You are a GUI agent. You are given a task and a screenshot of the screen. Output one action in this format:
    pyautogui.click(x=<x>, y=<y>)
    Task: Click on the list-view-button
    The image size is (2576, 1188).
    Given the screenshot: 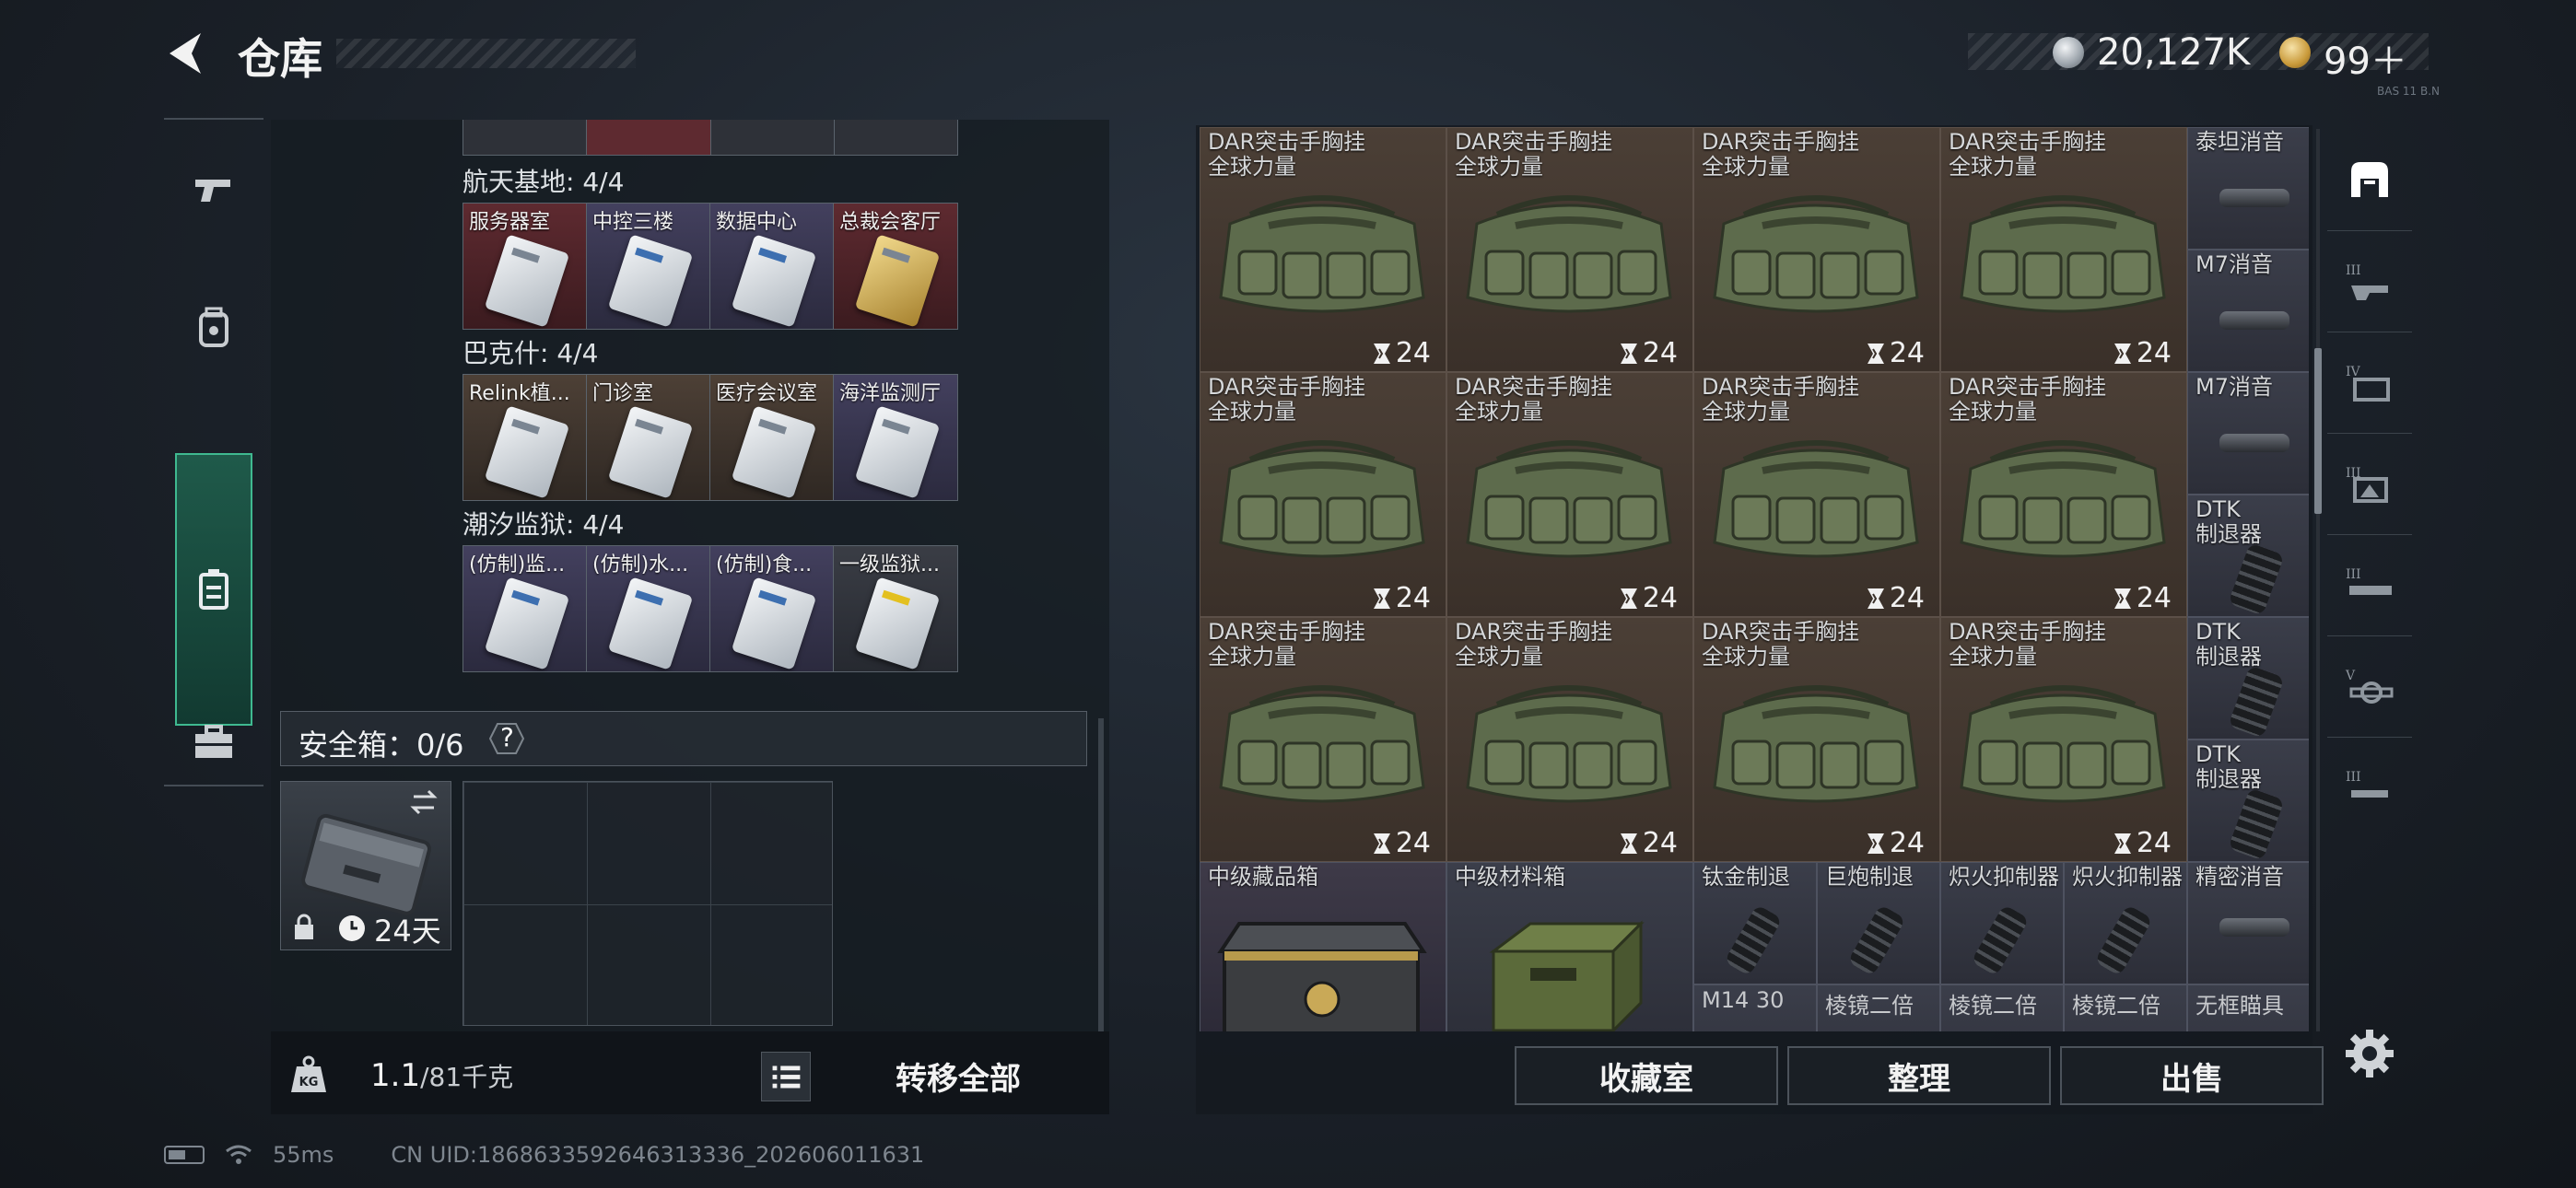 What is the action you would take?
    pyautogui.click(x=786, y=1076)
    